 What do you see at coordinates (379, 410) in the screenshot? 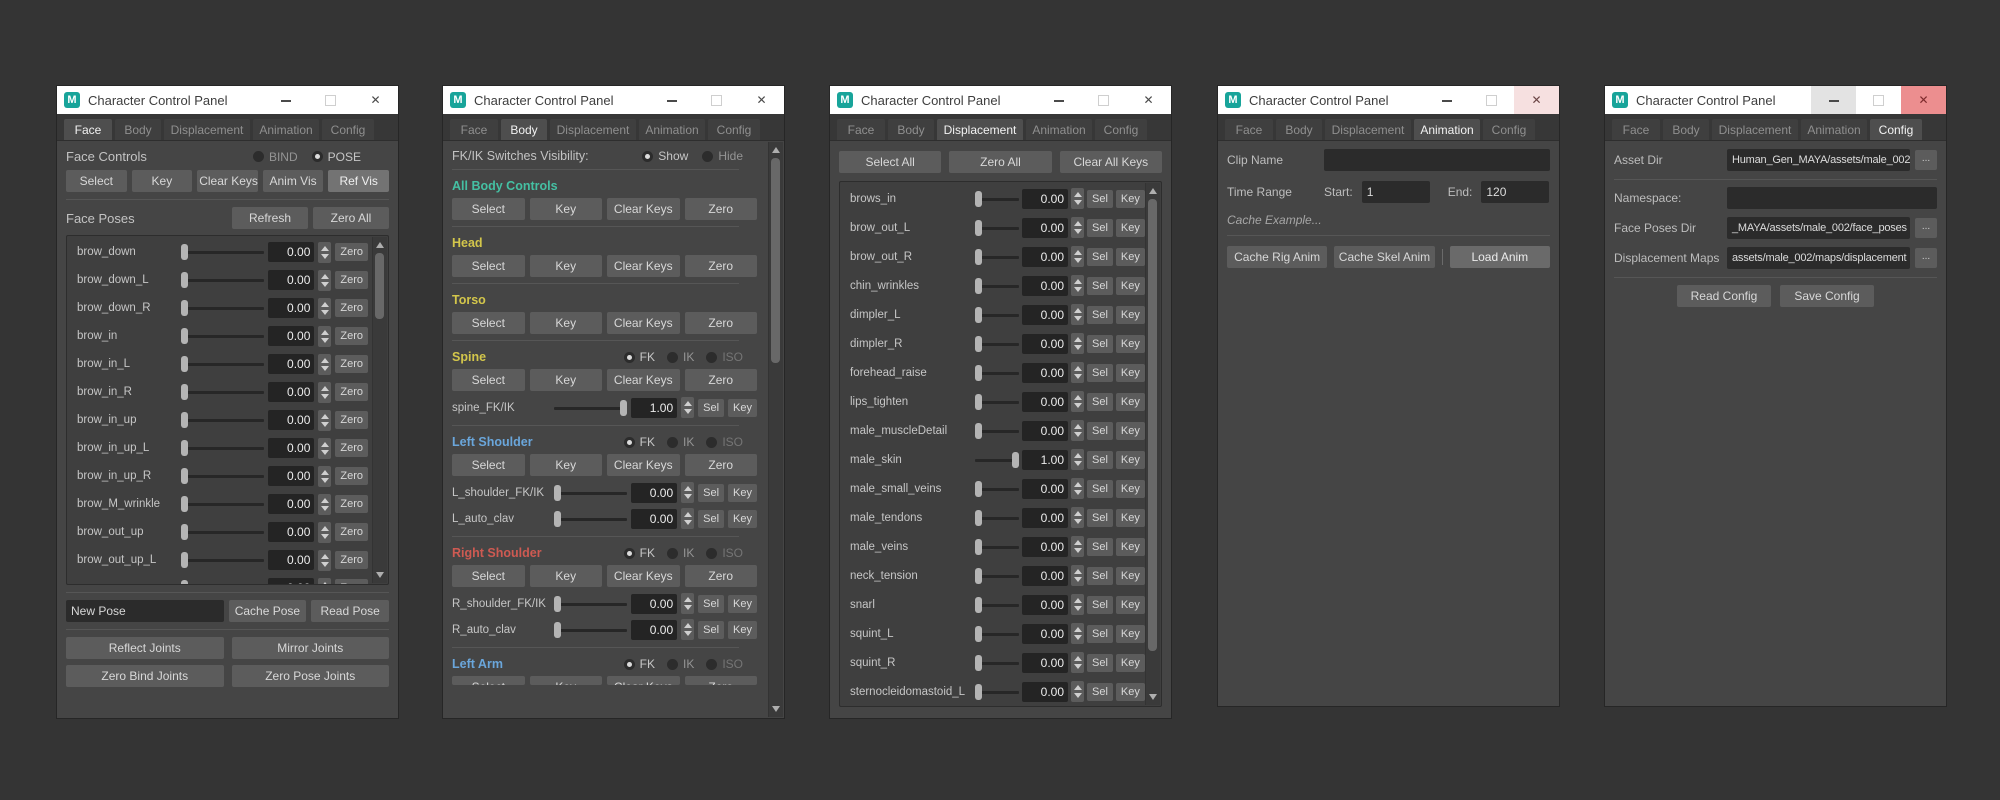
I see `scrollbar` at bounding box center [379, 410].